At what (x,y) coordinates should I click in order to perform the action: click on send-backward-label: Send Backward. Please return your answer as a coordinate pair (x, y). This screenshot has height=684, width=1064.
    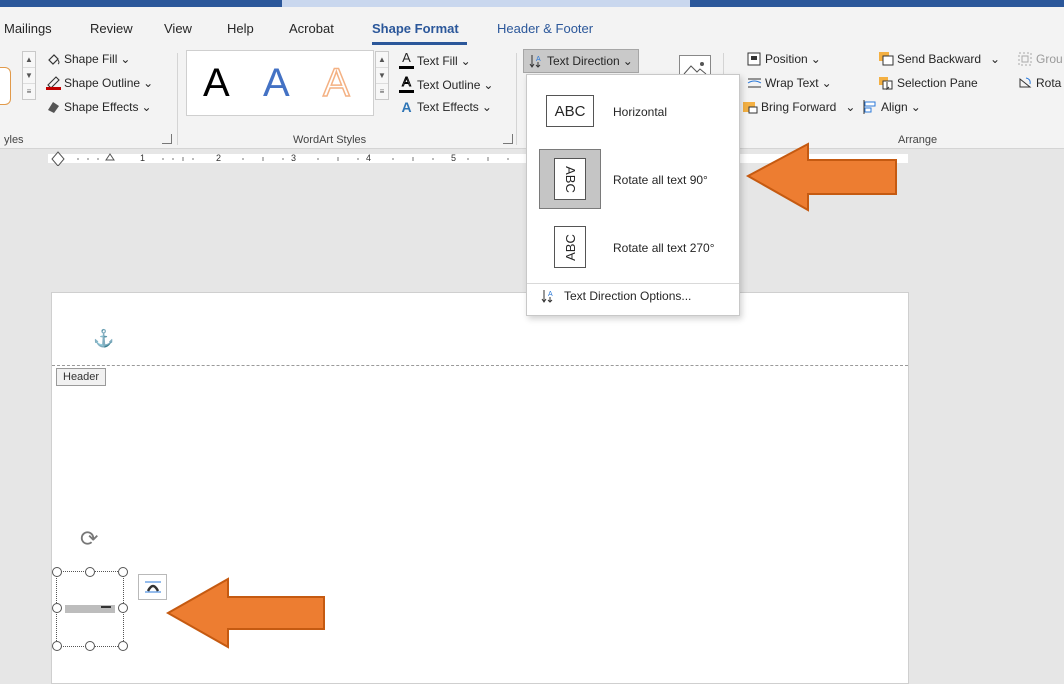
    Looking at the image, I should click on (939, 59).